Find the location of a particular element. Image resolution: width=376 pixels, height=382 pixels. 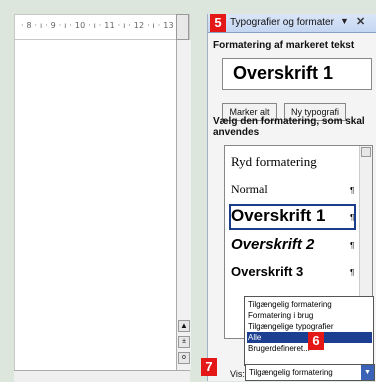

close-icon: ✕ is located at coordinates (360, 21).